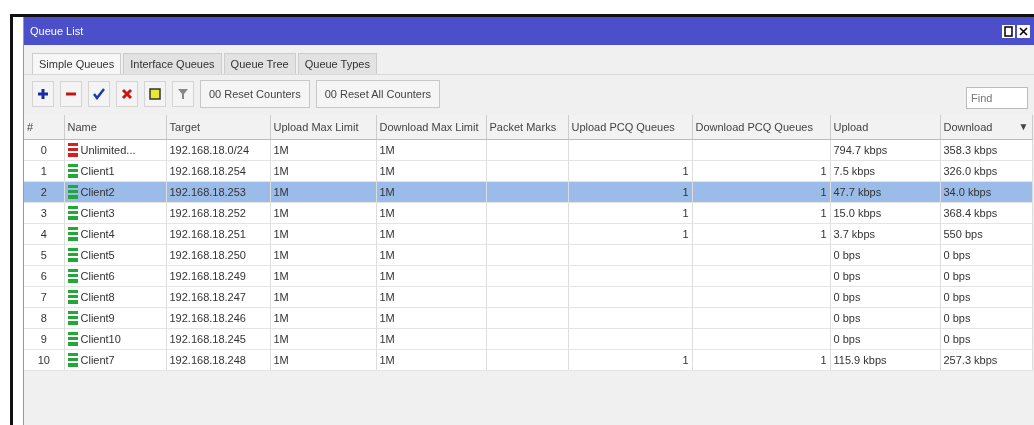 The height and width of the screenshot is (425, 1034). I want to click on column-header: Download ▼, so click(986, 127).